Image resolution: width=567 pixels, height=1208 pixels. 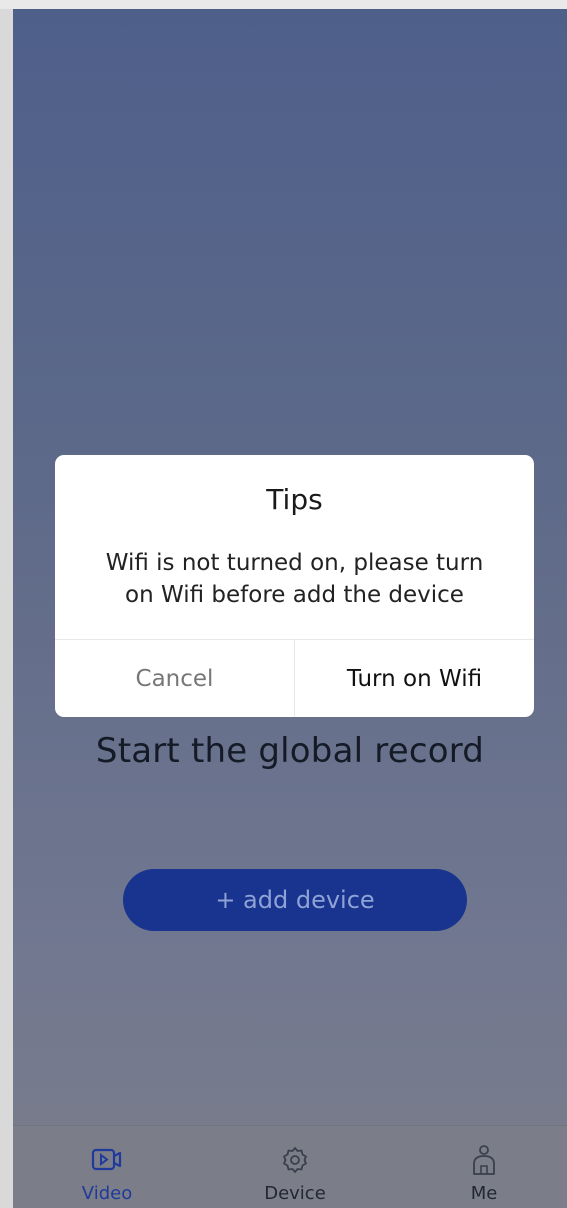 I want to click on tab-video: Video, so click(x=107, y=1167).